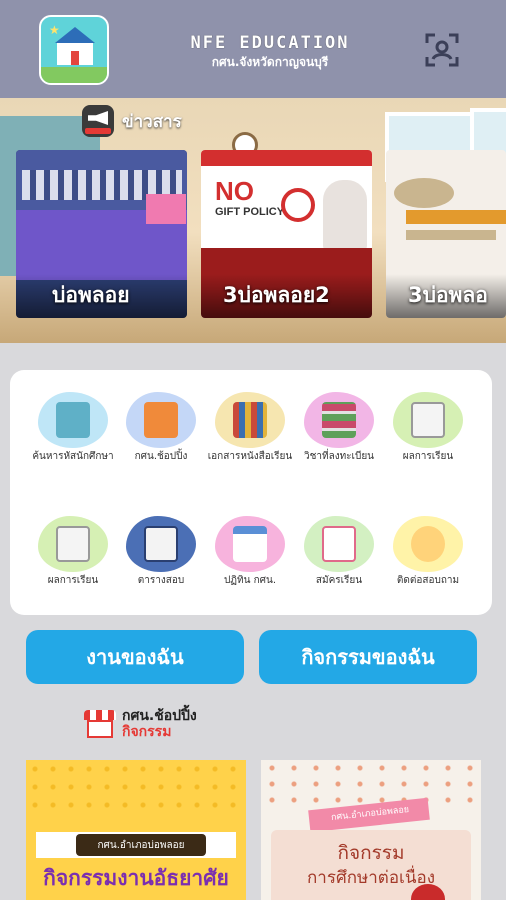 Image resolution: width=506 pixels, height=900 pixels. What do you see at coordinates (147, 732) in the screenshot?
I see `shop-subtitle: กิจกรรม` at bounding box center [147, 732].